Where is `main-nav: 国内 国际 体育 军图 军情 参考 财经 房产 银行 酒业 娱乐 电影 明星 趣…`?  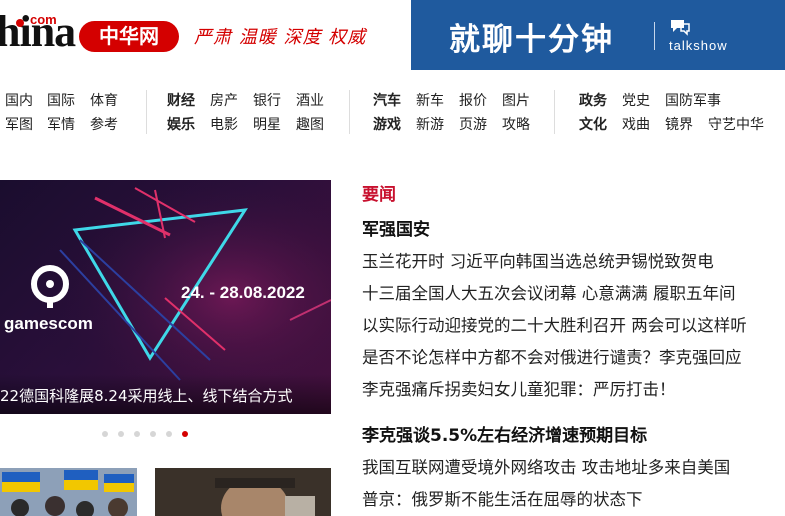 main-nav: 国内 国际 体育 军图 军情 参考 财经 房产 银行 酒业 娱乐 电影 明星 趣… is located at coordinates (392, 111).